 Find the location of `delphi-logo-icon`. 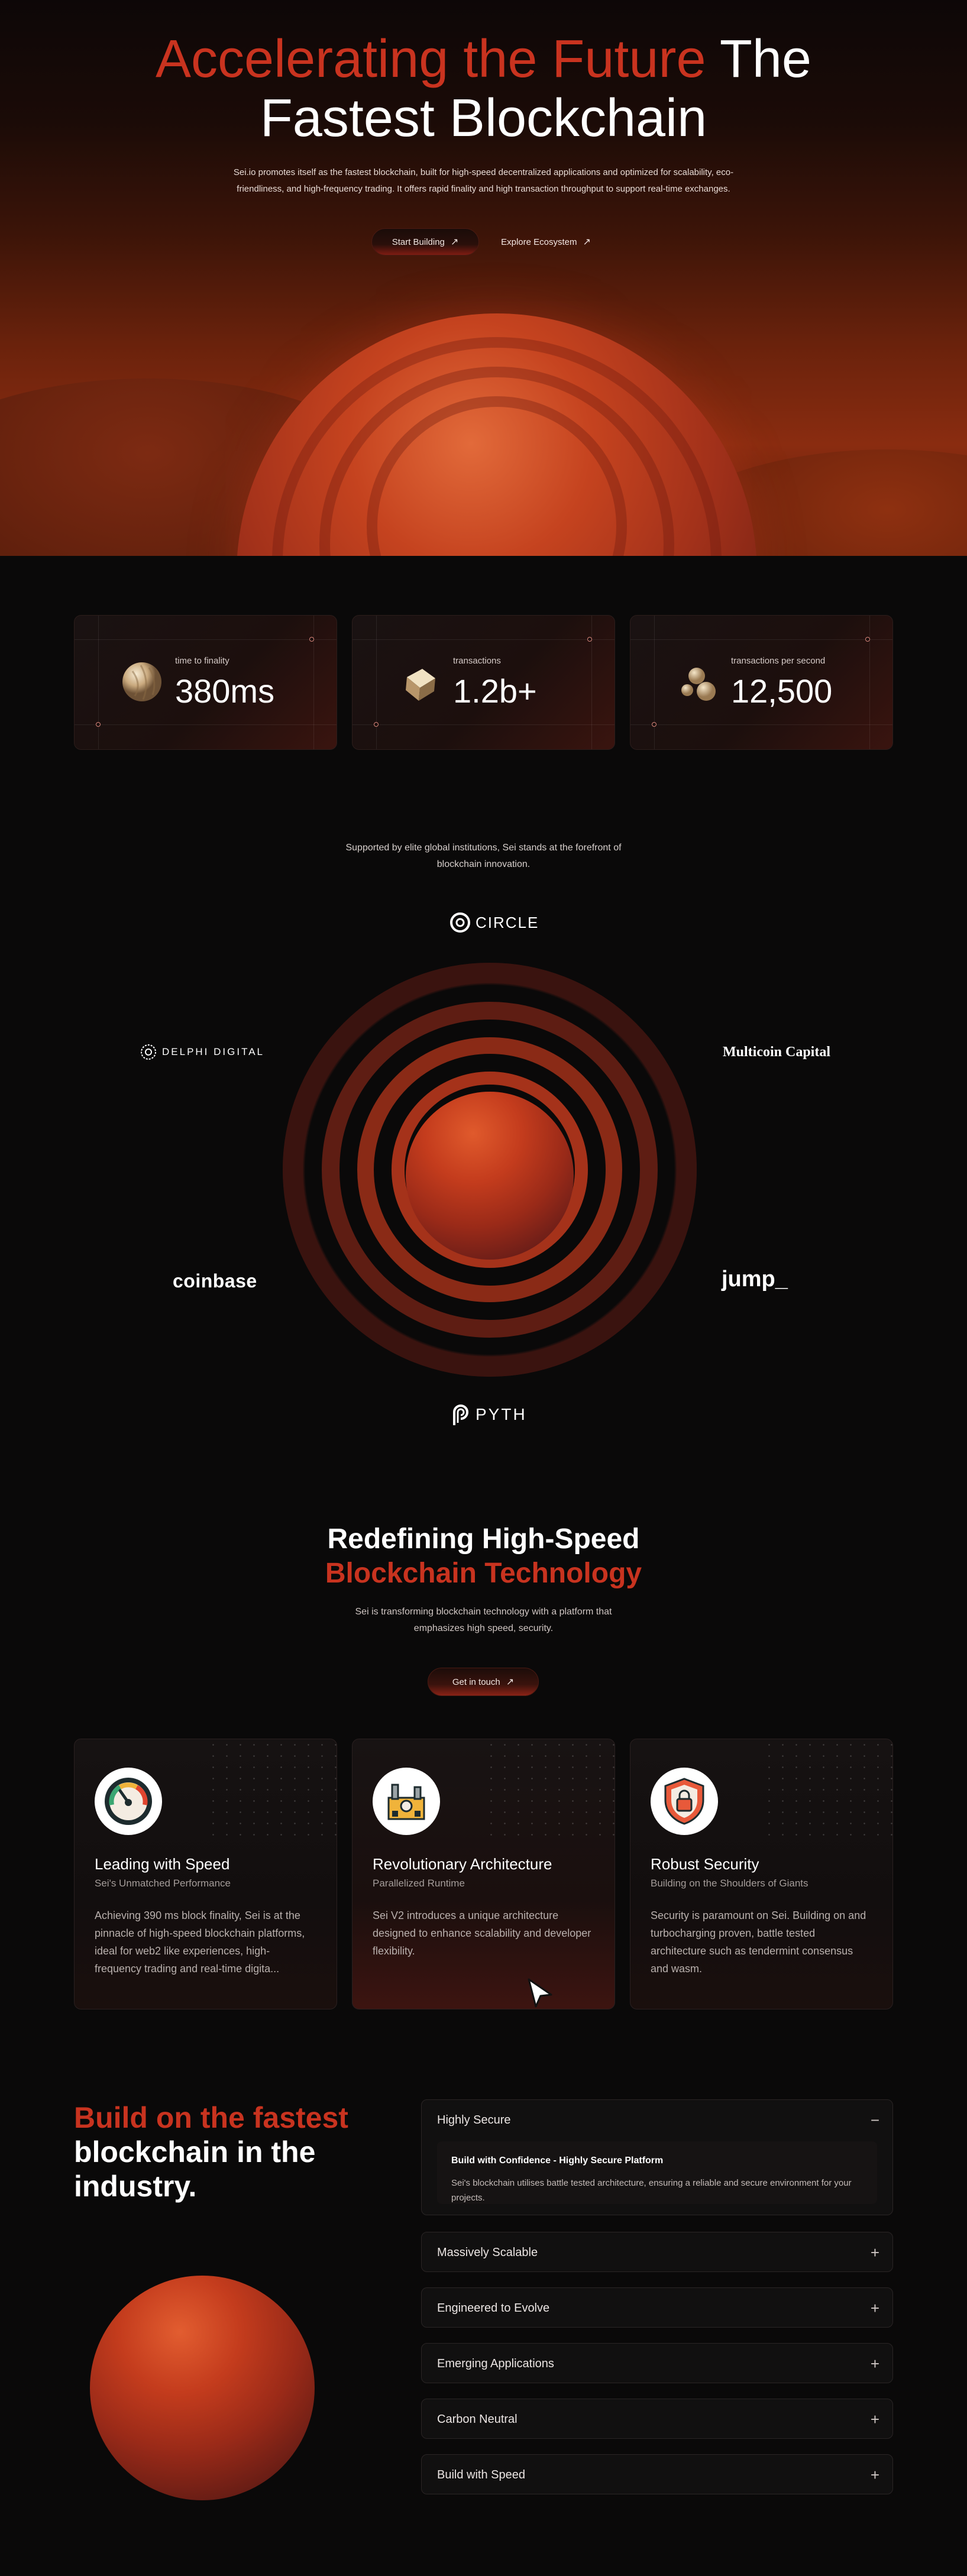

delphi-logo-icon is located at coordinates (148, 1052).